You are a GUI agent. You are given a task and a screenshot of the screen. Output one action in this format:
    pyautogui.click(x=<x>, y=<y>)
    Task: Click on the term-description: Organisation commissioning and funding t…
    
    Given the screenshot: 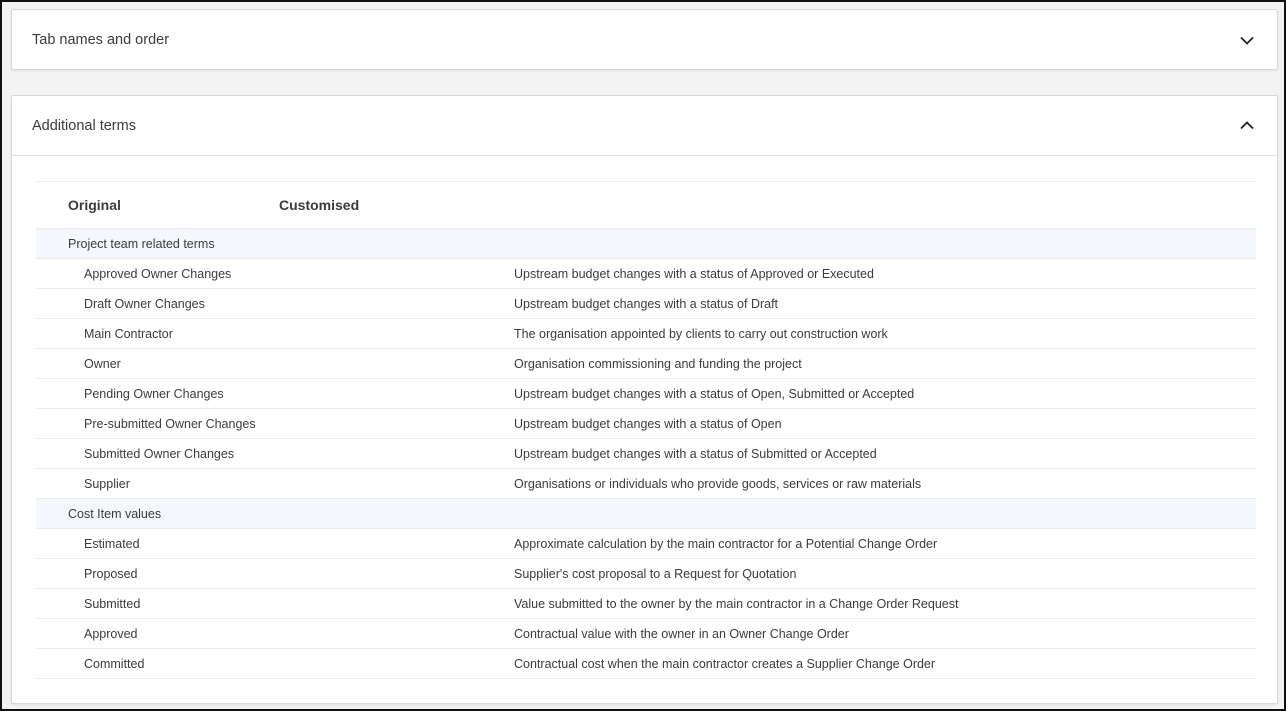 What is the action you would take?
    pyautogui.click(x=658, y=363)
    